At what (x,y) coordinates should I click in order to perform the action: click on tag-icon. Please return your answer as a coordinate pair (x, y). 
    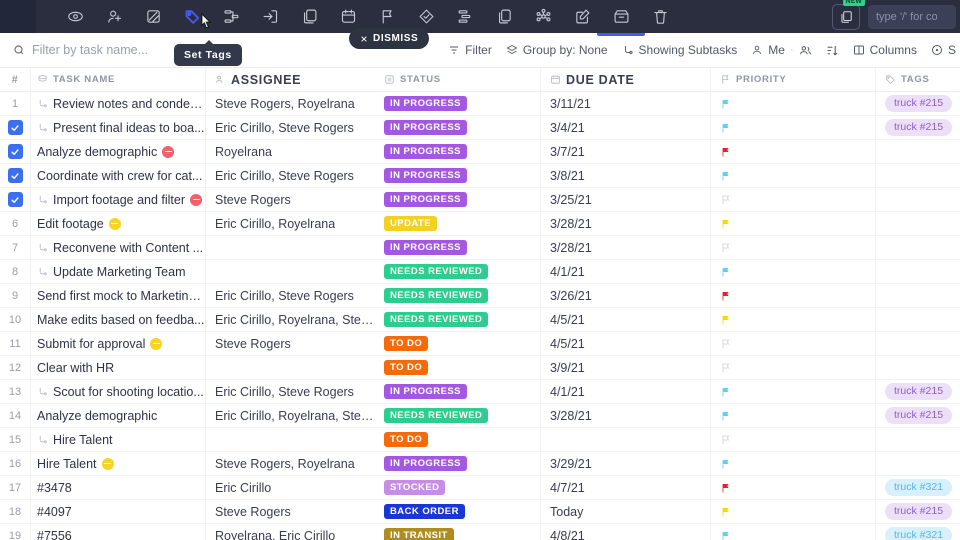
    Looking at the image, I should click on (192, 16).